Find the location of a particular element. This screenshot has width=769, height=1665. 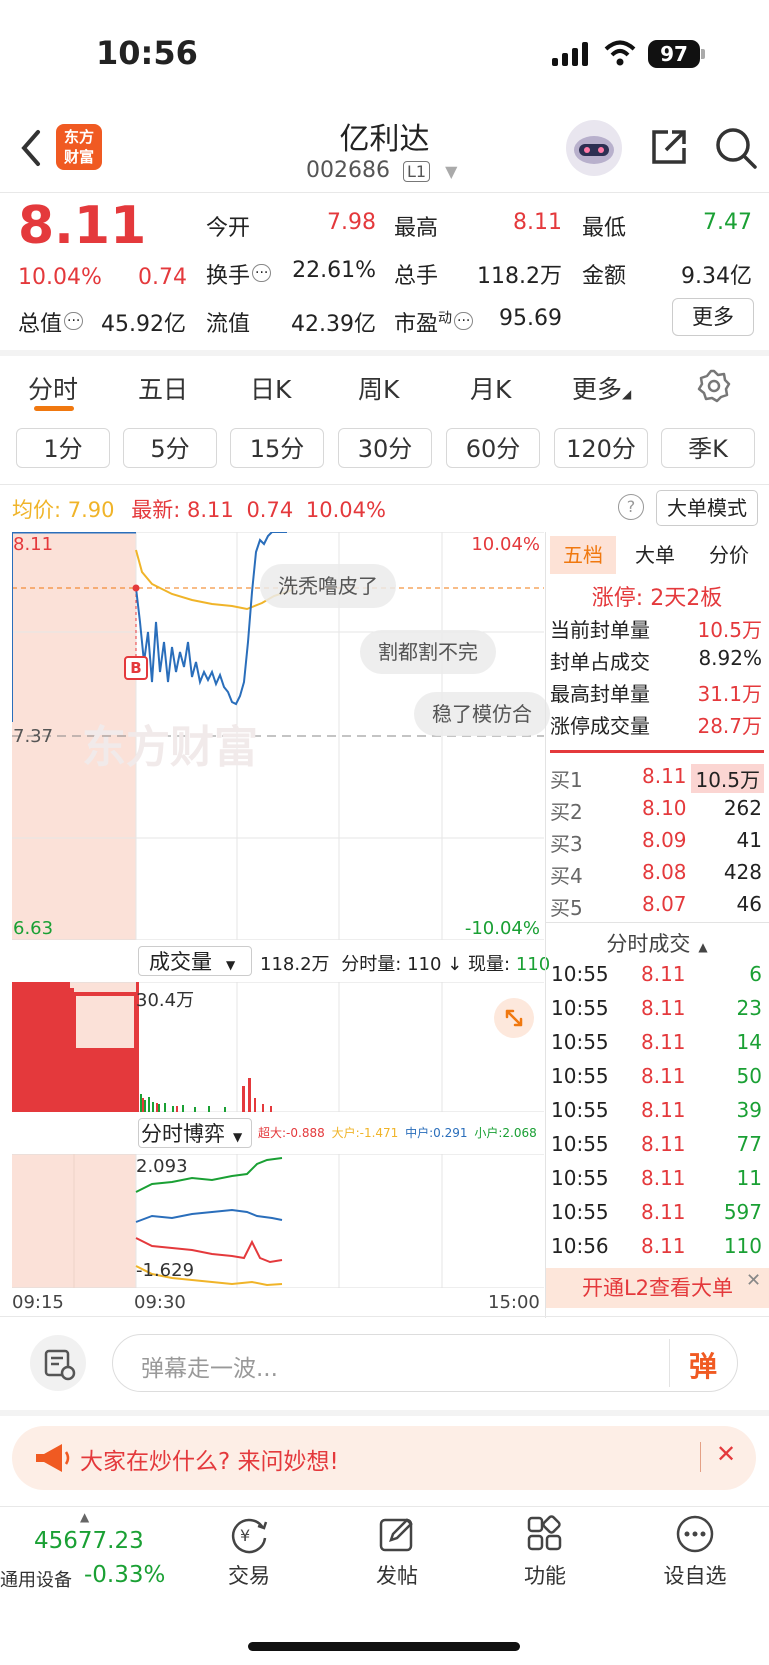

more-button: 更多 is located at coordinates (713, 317).